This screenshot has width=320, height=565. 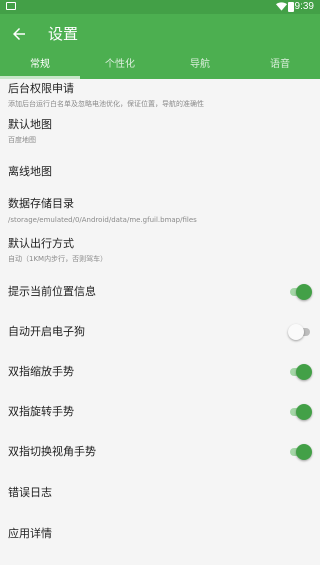 What do you see at coordinates (11, 6) in the screenshot?
I see `notification-icon` at bounding box center [11, 6].